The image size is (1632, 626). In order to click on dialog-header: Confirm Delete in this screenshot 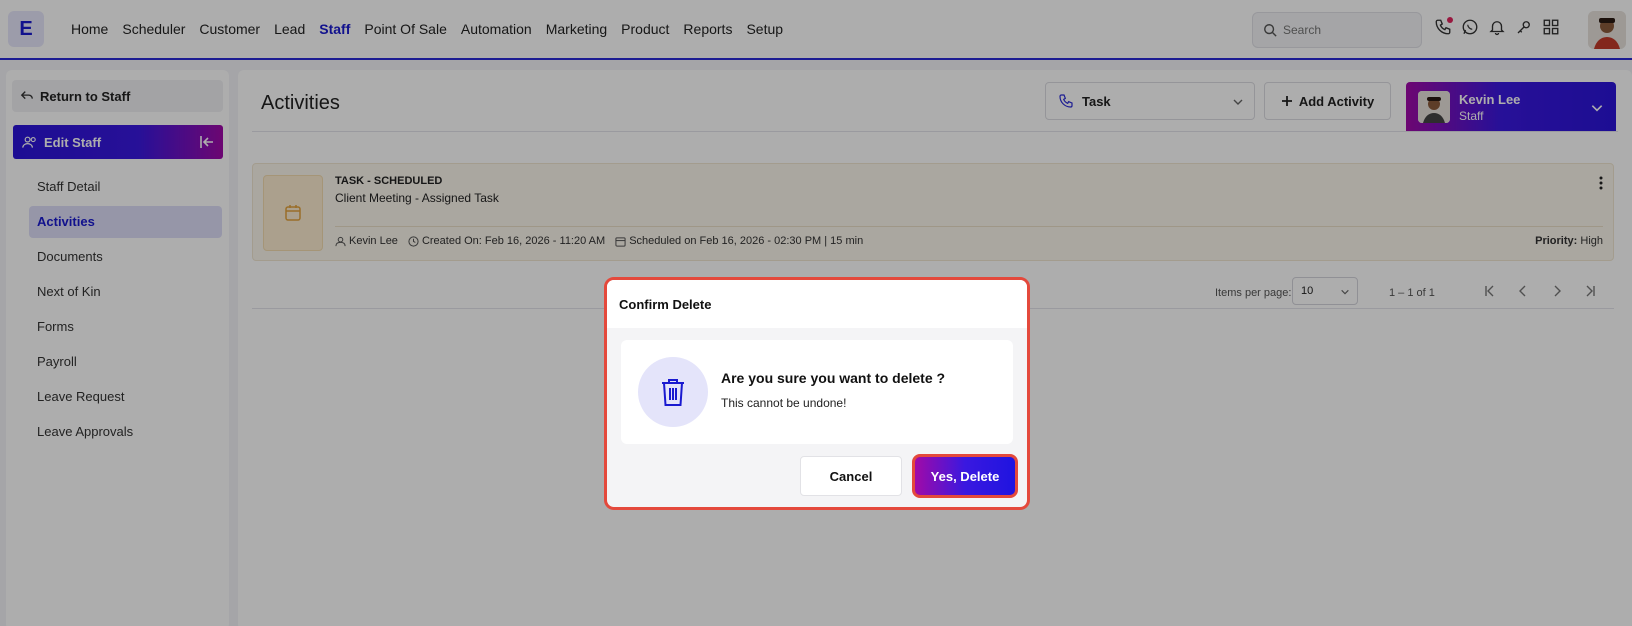, I will do `click(817, 304)`.